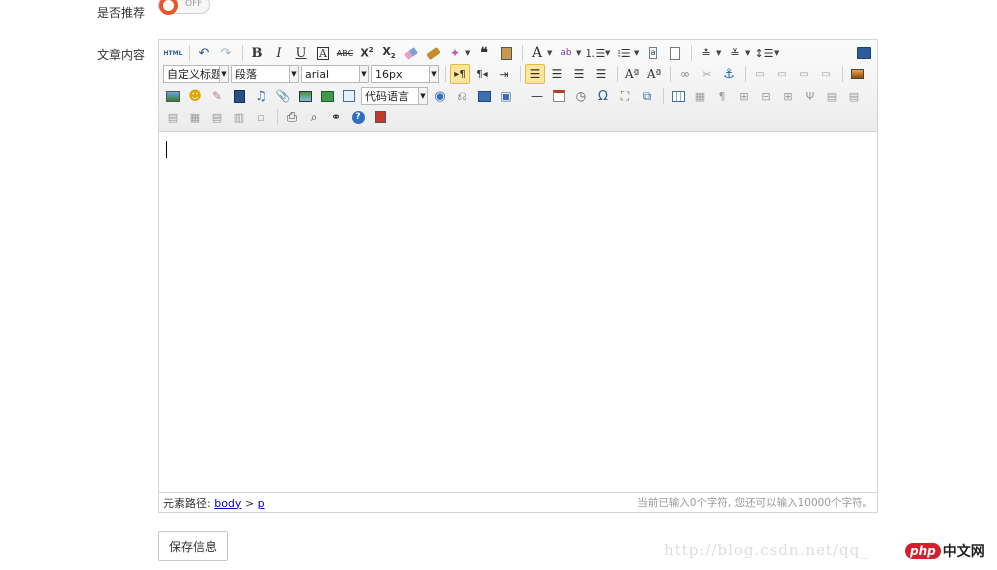  Describe the element at coordinates (239, 96) in the screenshot. I see `insert-video-button` at that location.